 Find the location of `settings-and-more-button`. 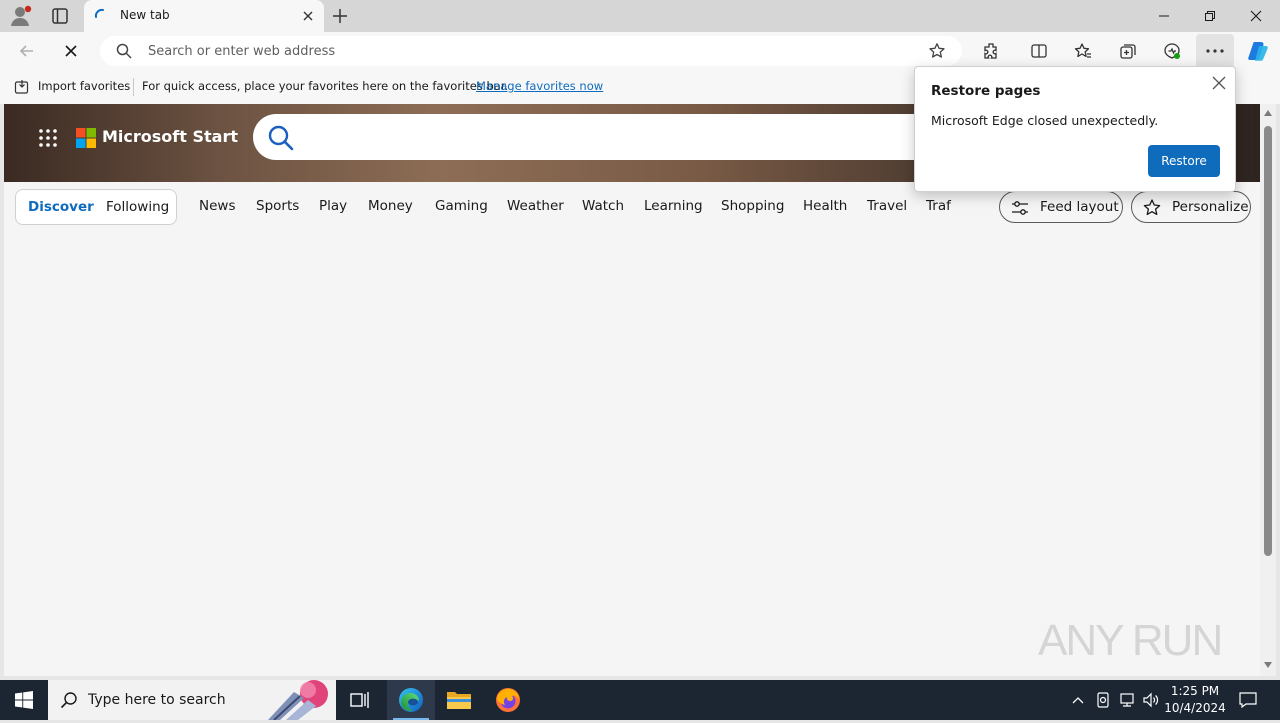

settings-and-more-button is located at coordinates (1215, 51).